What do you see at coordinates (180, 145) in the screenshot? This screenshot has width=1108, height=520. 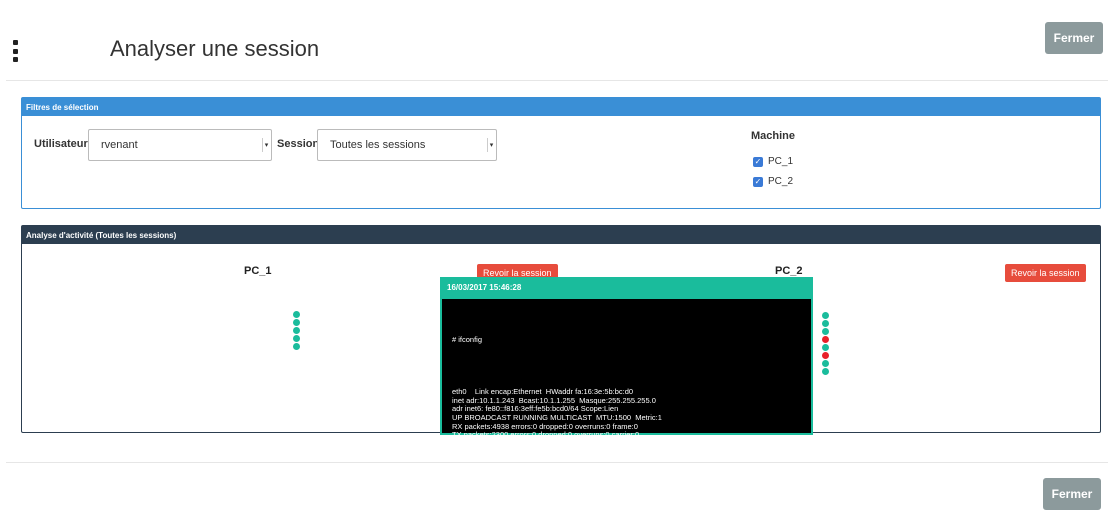 I see `user-select: rvenant ▾` at bounding box center [180, 145].